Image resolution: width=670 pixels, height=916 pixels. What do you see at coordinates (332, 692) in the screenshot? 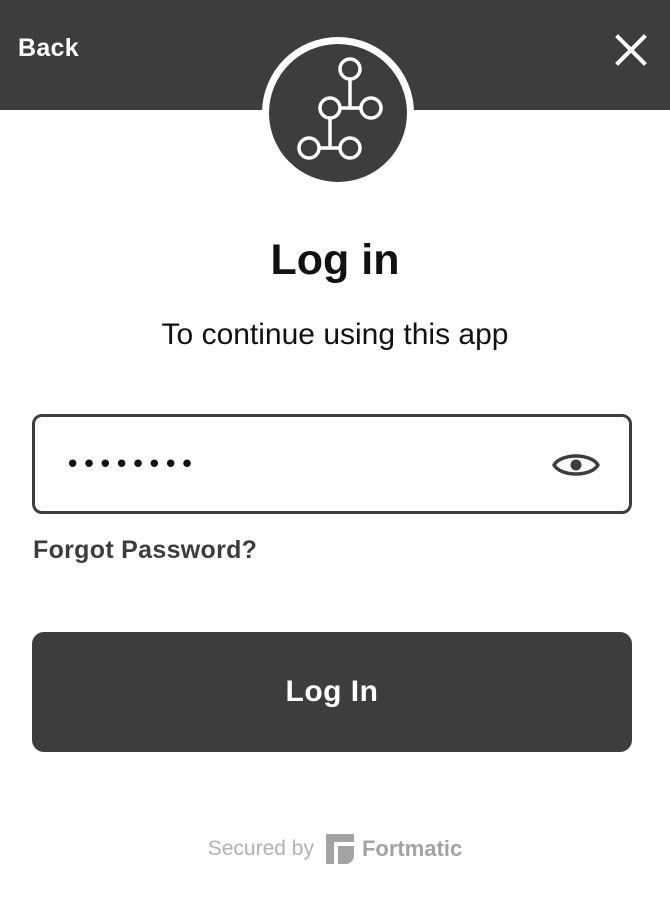
I see `login-button: Log In` at bounding box center [332, 692].